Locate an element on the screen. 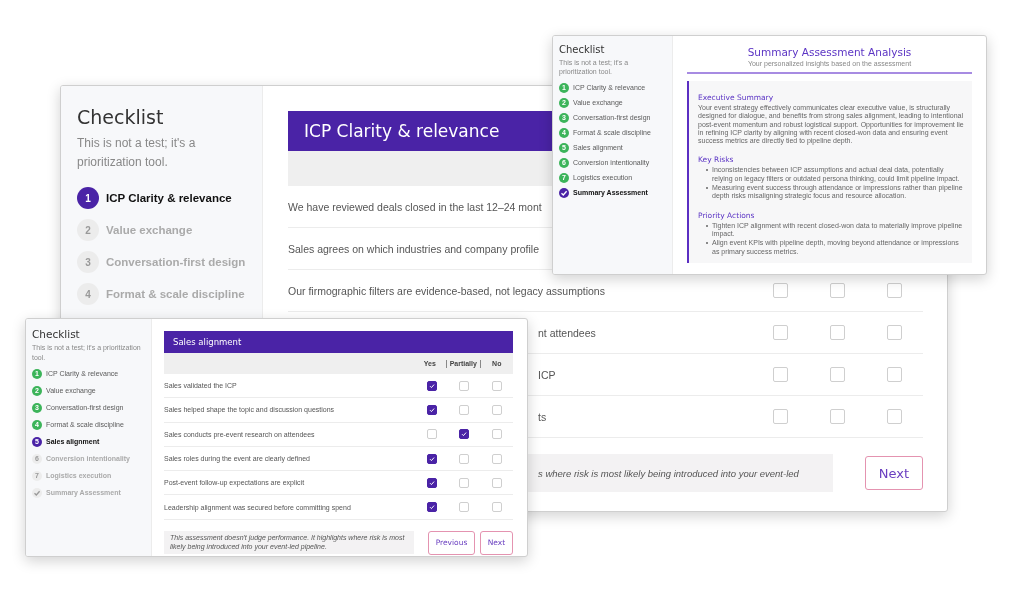 The image size is (1024, 597). question-text: We have reviewed deals closed in the last 12–24 mont is located at coordinates (415, 206).